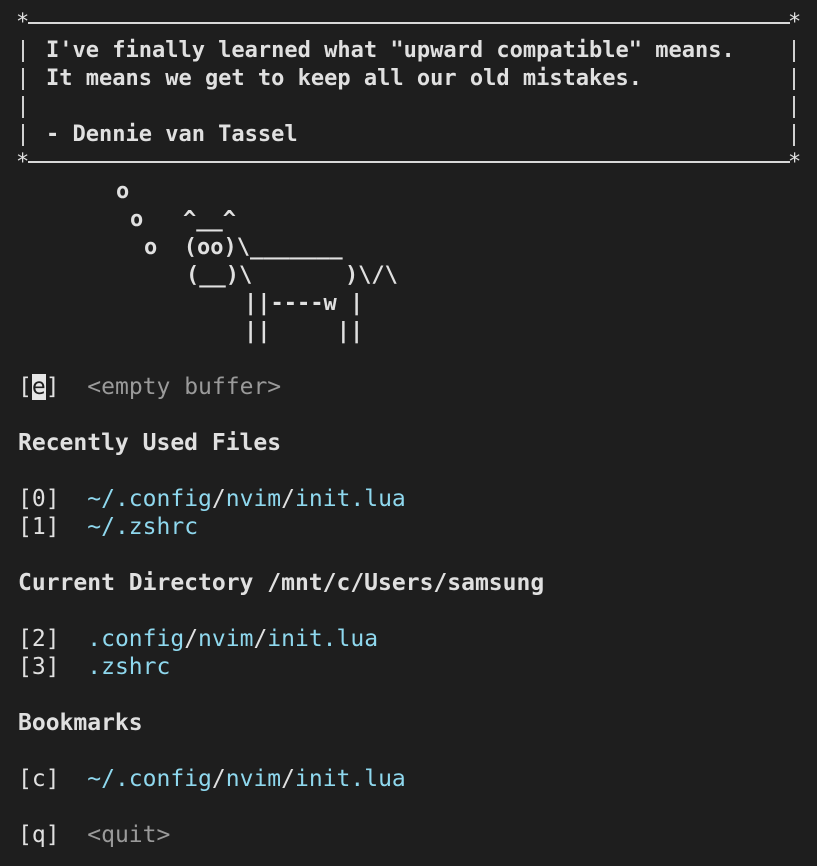 Image resolution: width=817 pixels, height=866 pixels. What do you see at coordinates (23, 162) in the screenshot?
I see `box-corner-bottom-left: *` at bounding box center [23, 162].